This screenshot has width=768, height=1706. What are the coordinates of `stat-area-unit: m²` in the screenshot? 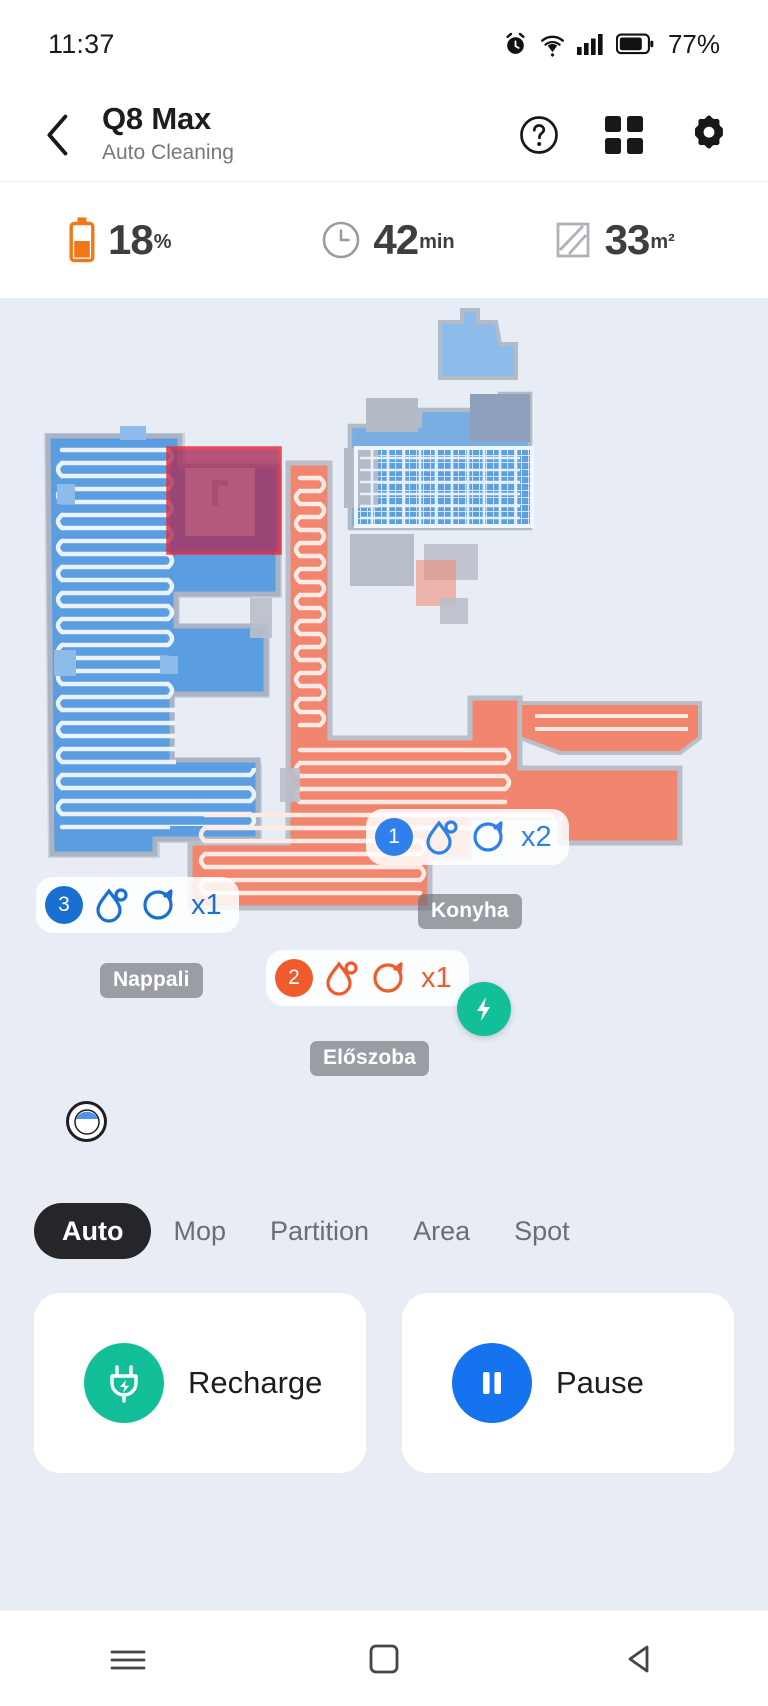 It's located at (662, 241).